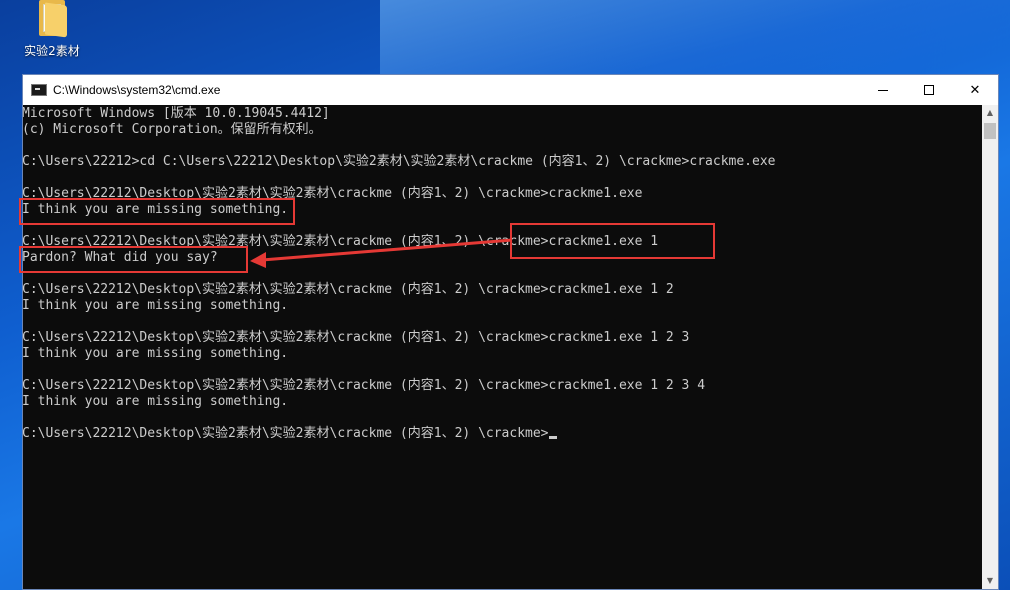 This screenshot has width=1010, height=590. What do you see at coordinates (120, 257) in the screenshot?
I see `console-line: Pardon? What did you say?` at bounding box center [120, 257].